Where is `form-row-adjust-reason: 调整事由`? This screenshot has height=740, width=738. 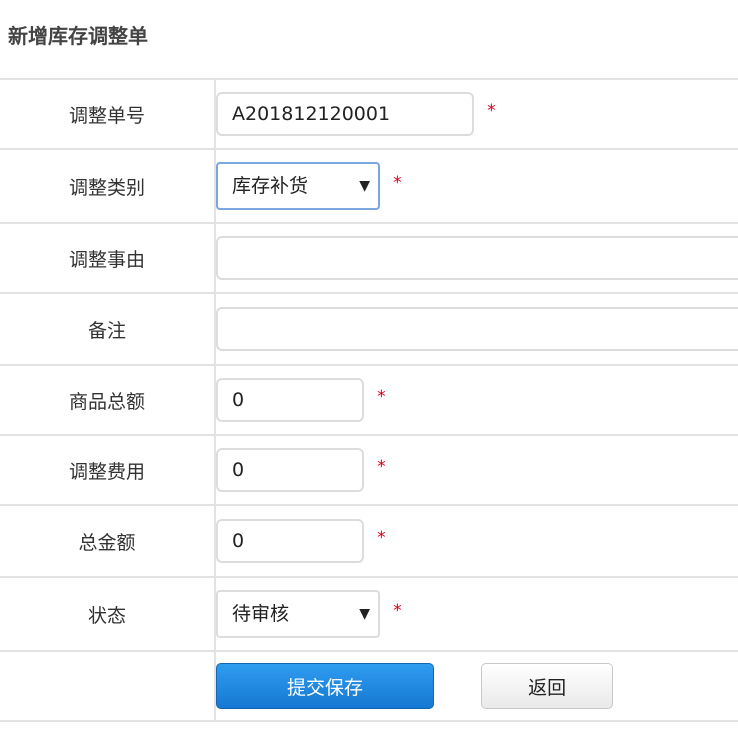 form-row-adjust-reason: 调整事由 is located at coordinates (369, 257).